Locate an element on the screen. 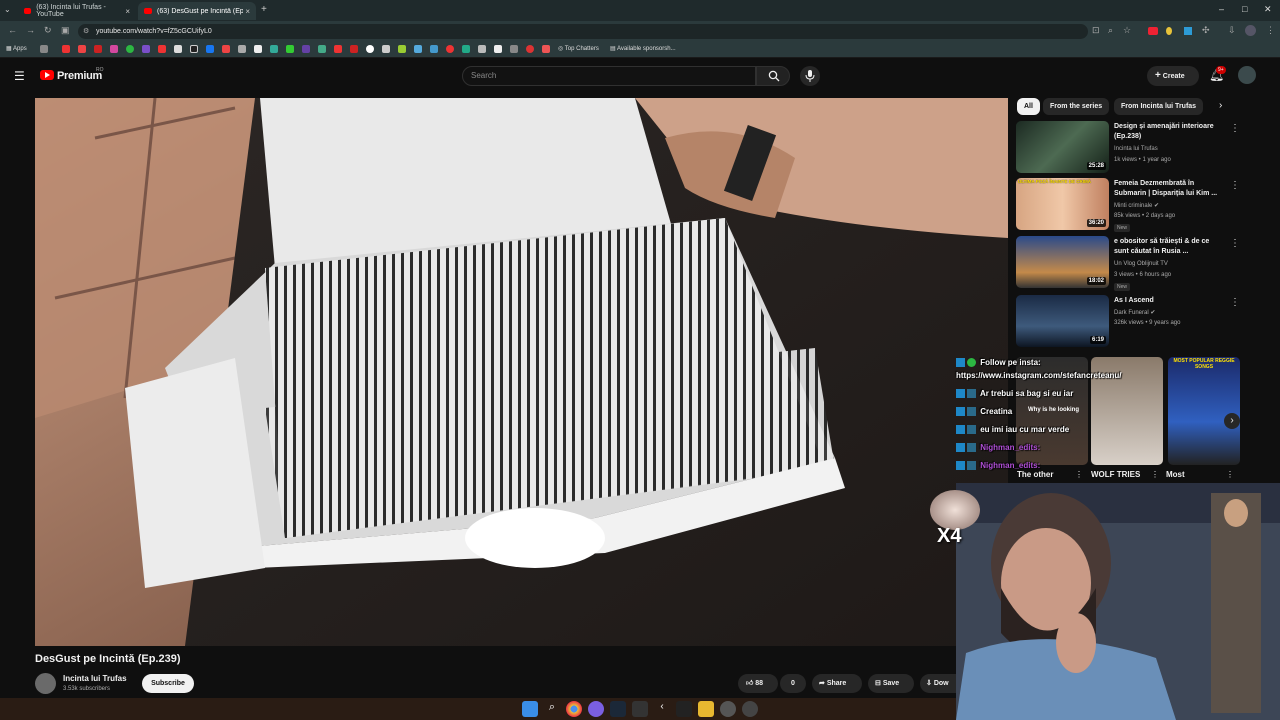 The height and width of the screenshot is (720, 1280). recommendation-title: As I Ascend is located at coordinates (1168, 301).